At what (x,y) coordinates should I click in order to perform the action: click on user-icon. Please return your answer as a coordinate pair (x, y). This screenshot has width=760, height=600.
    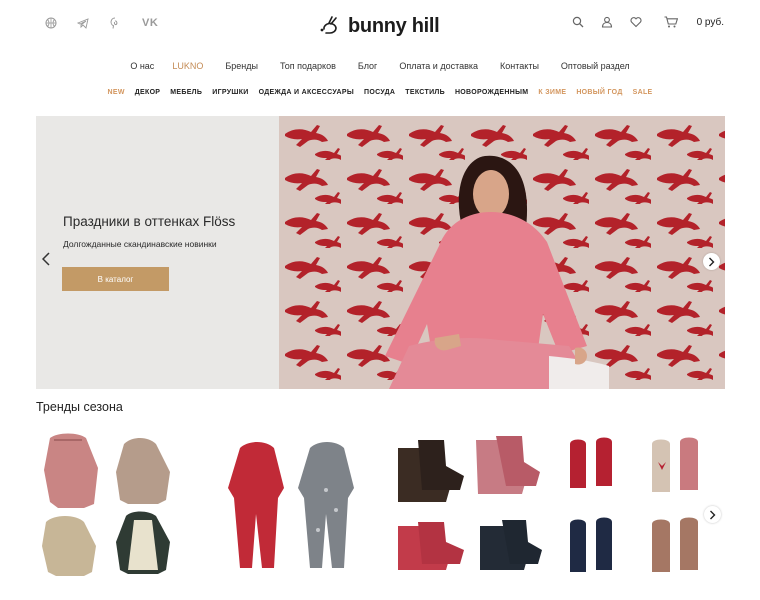
    Looking at the image, I should click on (607, 22).